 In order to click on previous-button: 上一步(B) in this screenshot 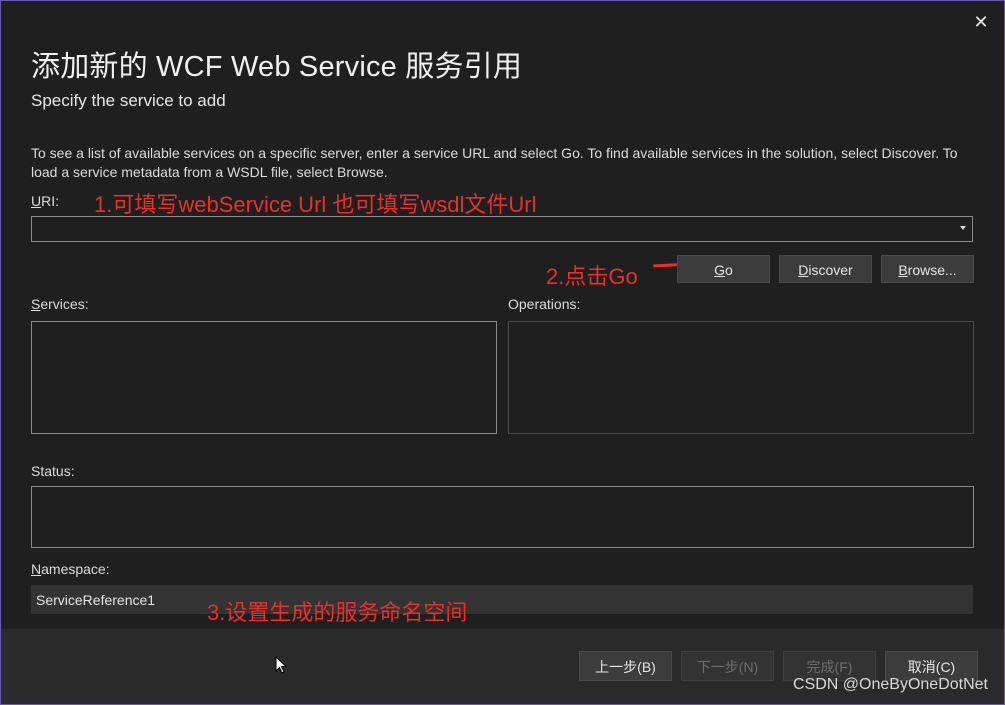, I will do `click(625, 666)`.